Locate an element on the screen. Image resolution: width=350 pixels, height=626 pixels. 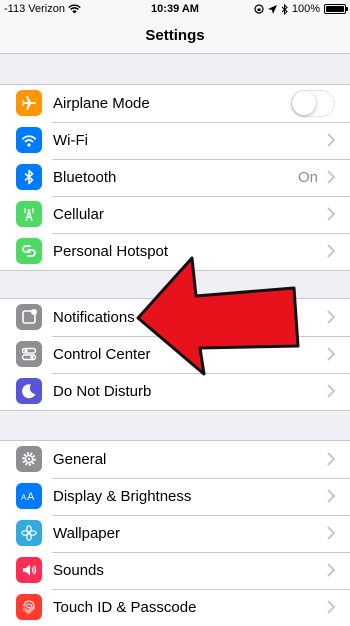
control-center-icon is located at coordinates (29, 354).